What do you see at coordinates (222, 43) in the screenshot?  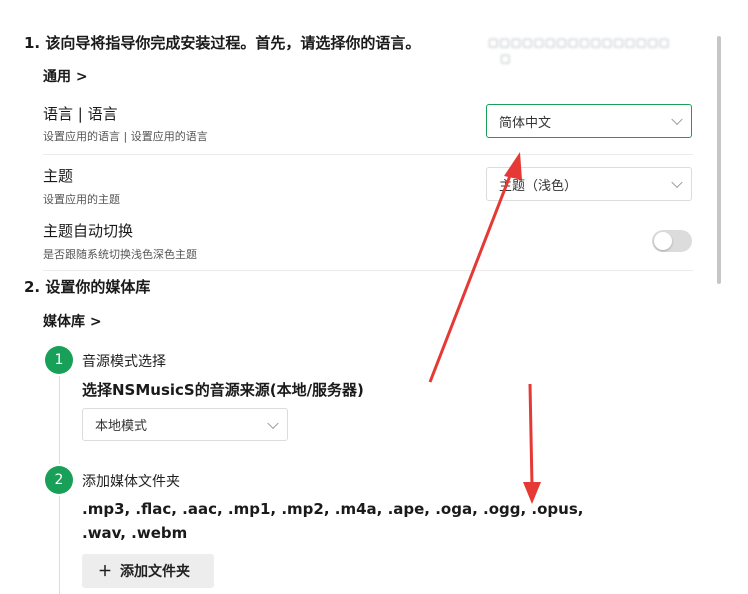 I see `section1-heading: 1. 该向导将指导你完成安装过程。首先，请选择你的语言。` at bounding box center [222, 43].